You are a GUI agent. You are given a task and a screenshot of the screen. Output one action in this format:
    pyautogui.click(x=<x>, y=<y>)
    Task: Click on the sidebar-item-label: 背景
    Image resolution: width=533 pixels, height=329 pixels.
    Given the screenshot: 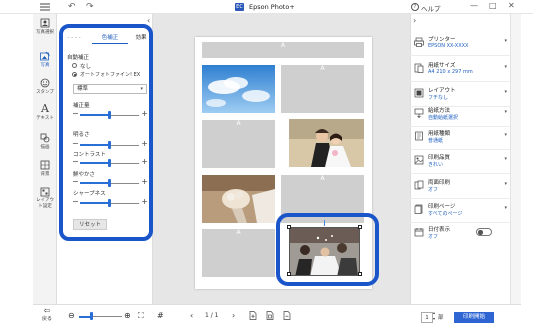 What is the action you would take?
    pyautogui.click(x=45, y=174)
    